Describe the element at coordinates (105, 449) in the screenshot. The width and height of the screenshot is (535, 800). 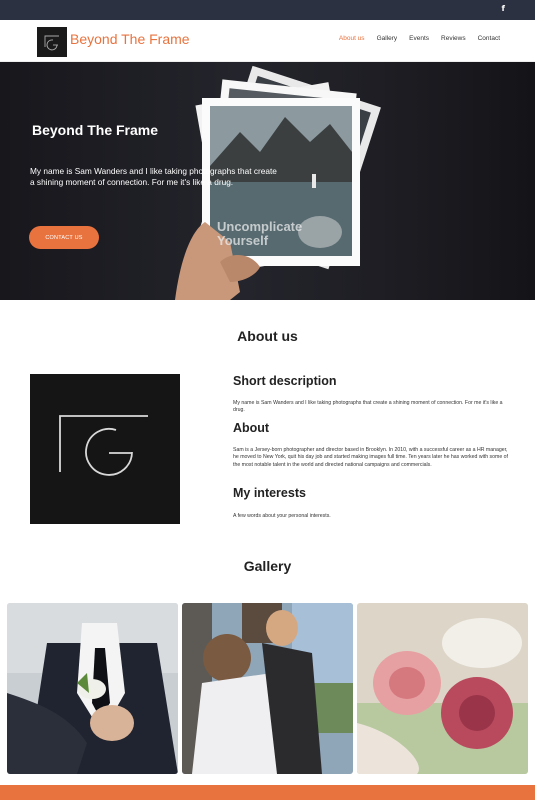
I see `about-logo-image` at that location.